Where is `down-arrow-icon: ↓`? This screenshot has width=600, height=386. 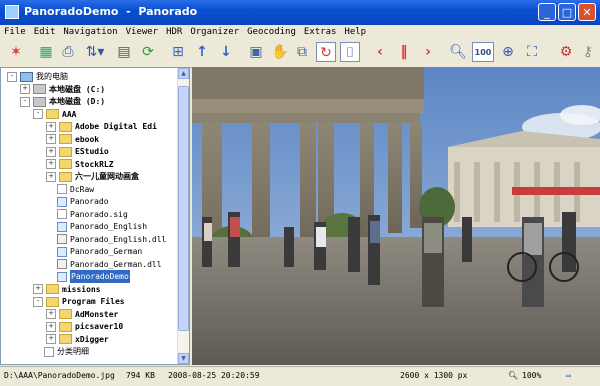
down-arrow-icon: ↓ is located at coordinates (226, 52).